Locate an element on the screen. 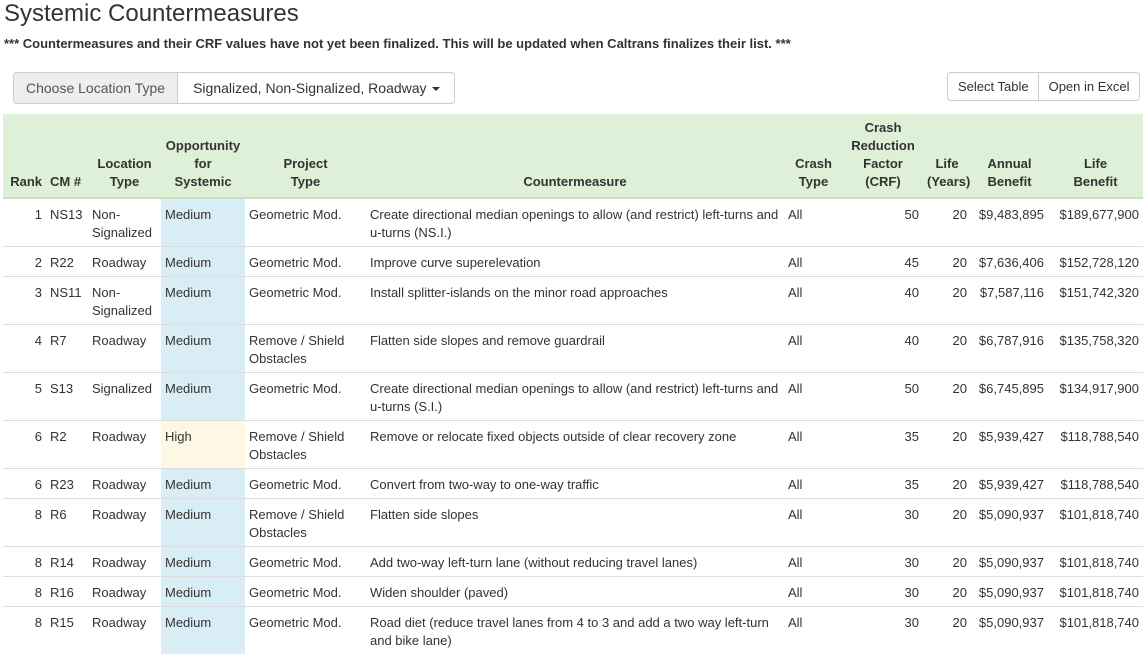 Image resolution: width=1148 pixels, height=654 pixels. col-header-life-benefit: LifeBenefit is located at coordinates (1095, 156).